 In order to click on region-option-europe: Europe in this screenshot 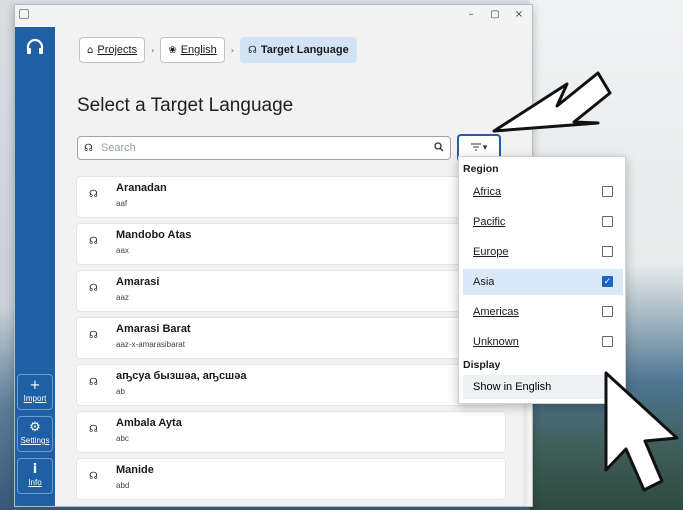, I will do `click(543, 252)`.